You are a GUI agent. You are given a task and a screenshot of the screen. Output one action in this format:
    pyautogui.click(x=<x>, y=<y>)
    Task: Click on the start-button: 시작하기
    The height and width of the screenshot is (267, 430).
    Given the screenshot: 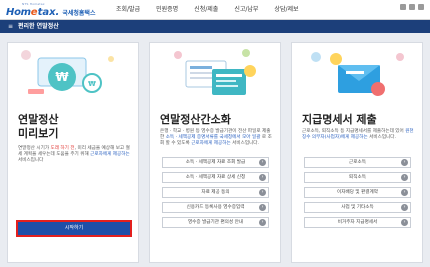 What is the action you would take?
    pyautogui.click(x=74, y=228)
    